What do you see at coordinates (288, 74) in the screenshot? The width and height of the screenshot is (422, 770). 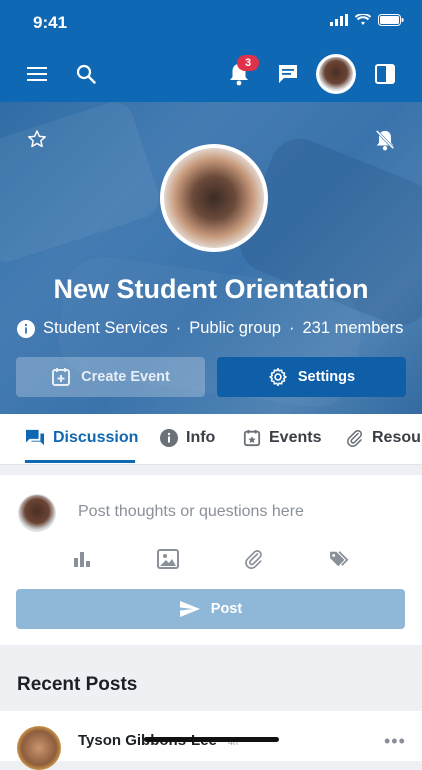 I see `messages-icon` at bounding box center [288, 74].